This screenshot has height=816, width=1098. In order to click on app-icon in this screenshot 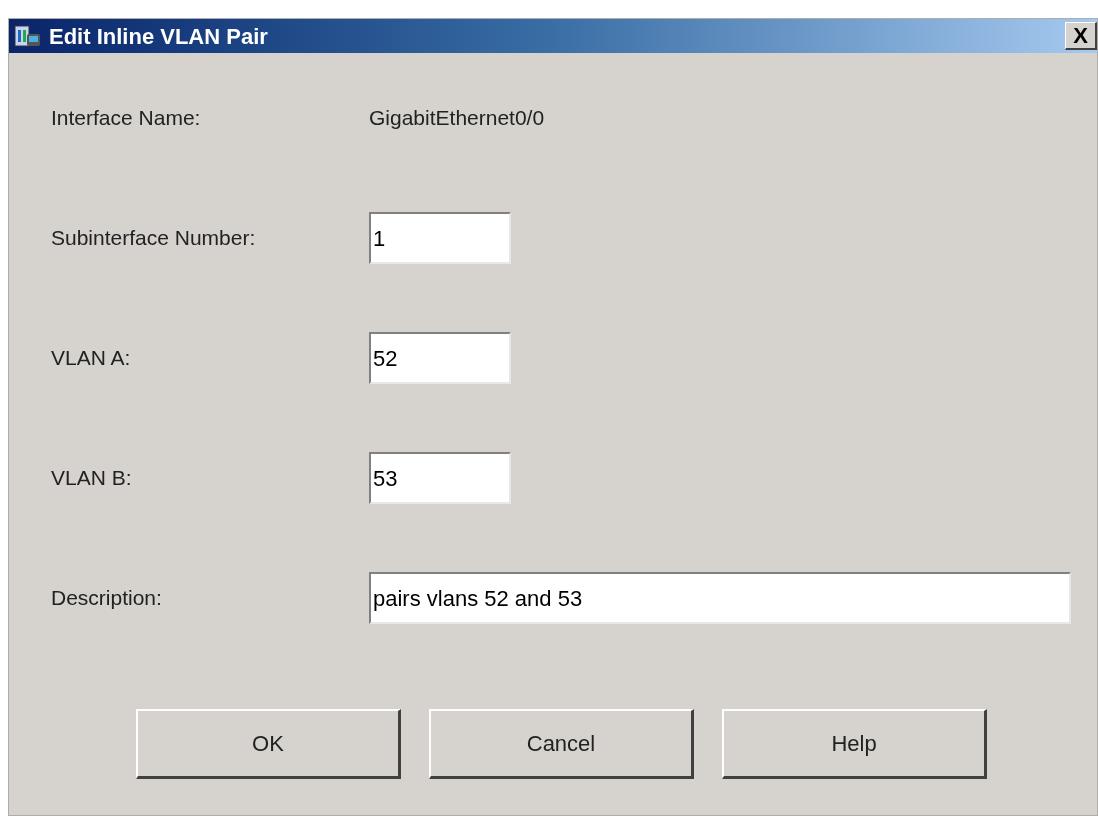, I will do `click(28, 36)`.